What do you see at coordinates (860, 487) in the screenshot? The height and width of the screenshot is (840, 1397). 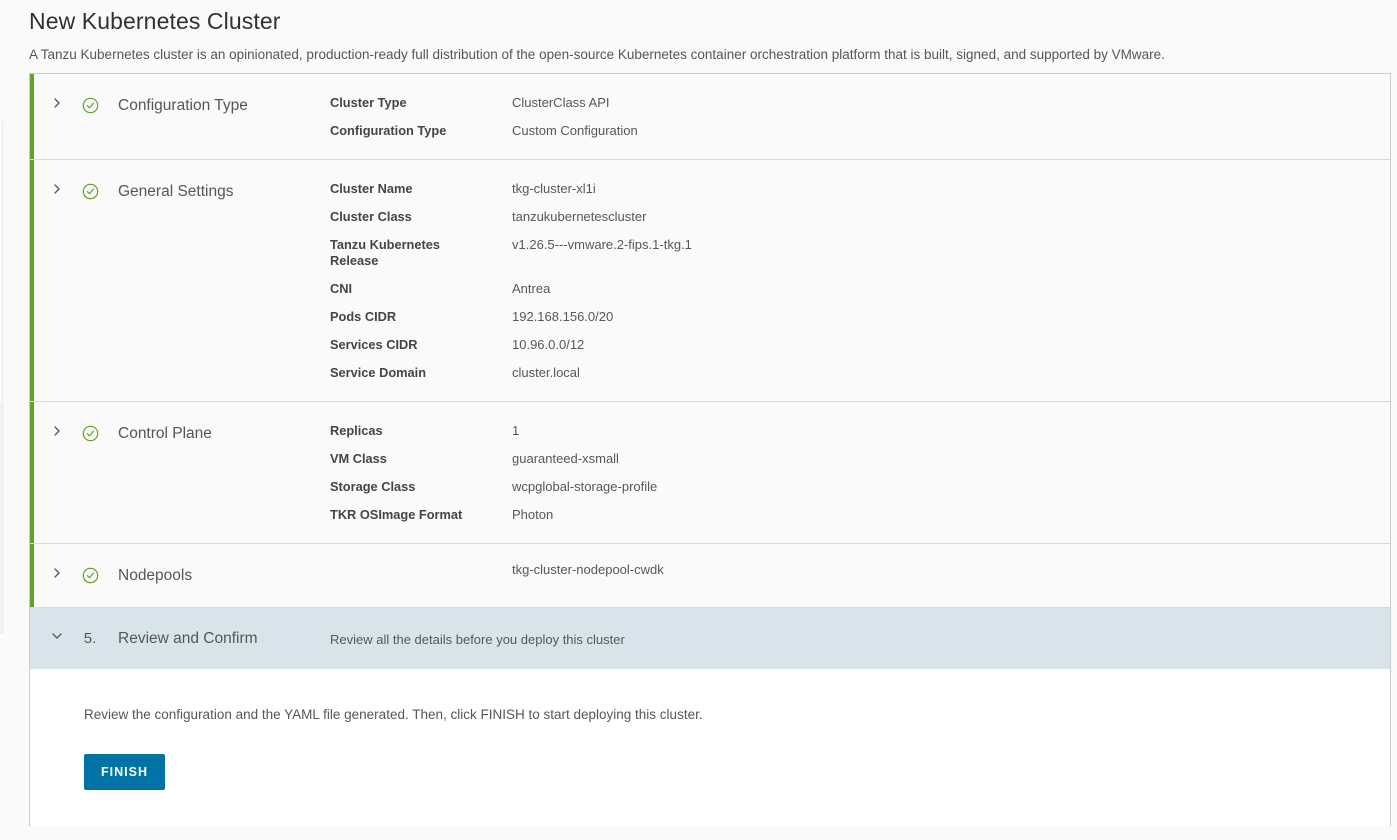 I see `summary-field: Storage Class wcpglobal-storage-profile` at bounding box center [860, 487].